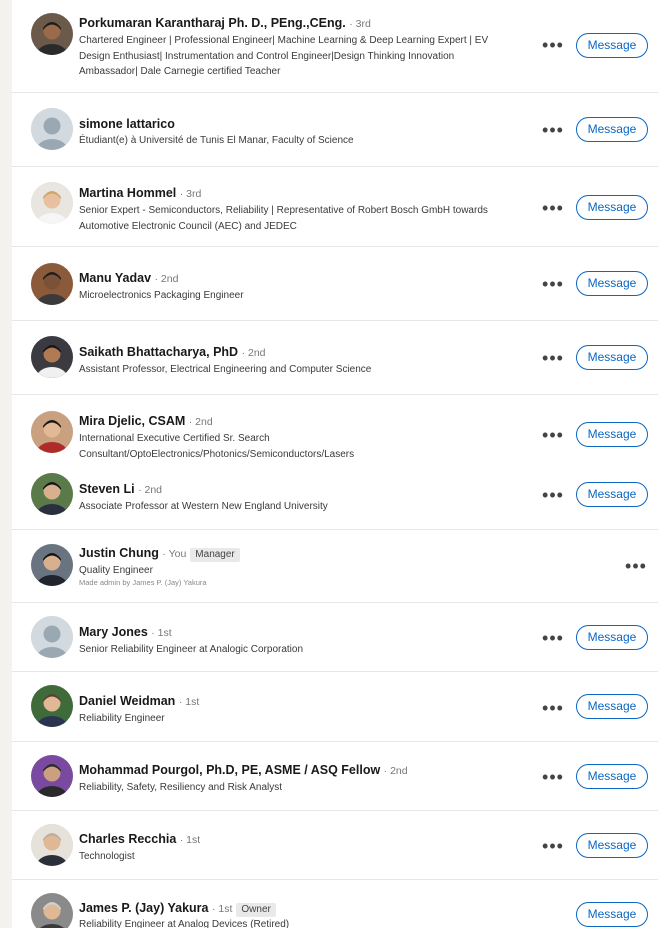 The width and height of the screenshot is (658, 928). I want to click on member-name: Steven Li, so click(107, 489).